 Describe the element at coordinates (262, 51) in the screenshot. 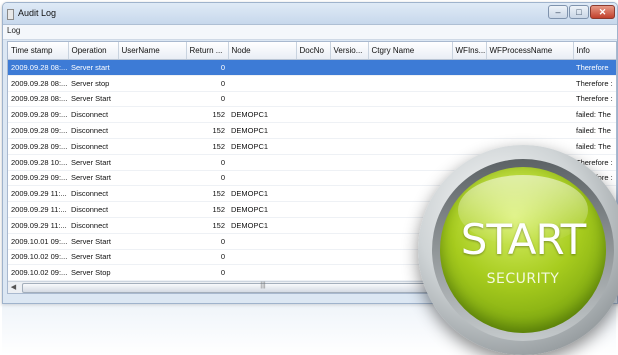

I see `column-header: Node` at that location.